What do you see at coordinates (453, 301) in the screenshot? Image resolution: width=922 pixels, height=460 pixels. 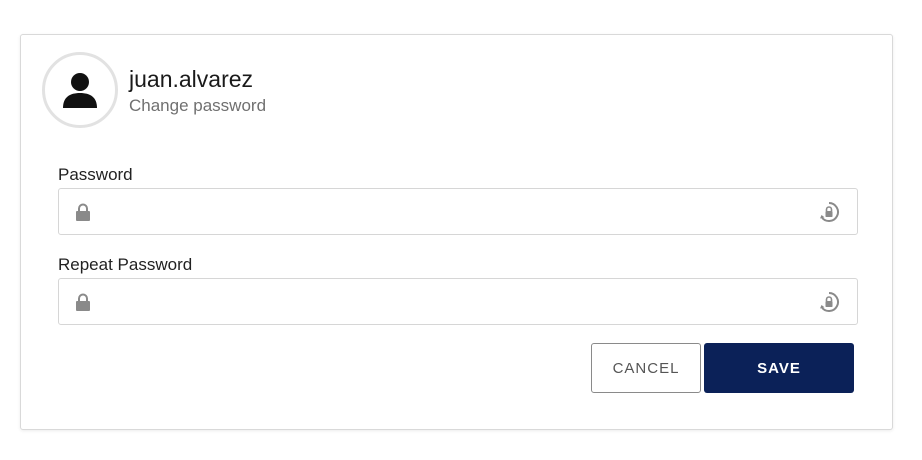 I see `repeat-password-input` at bounding box center [453, 301].